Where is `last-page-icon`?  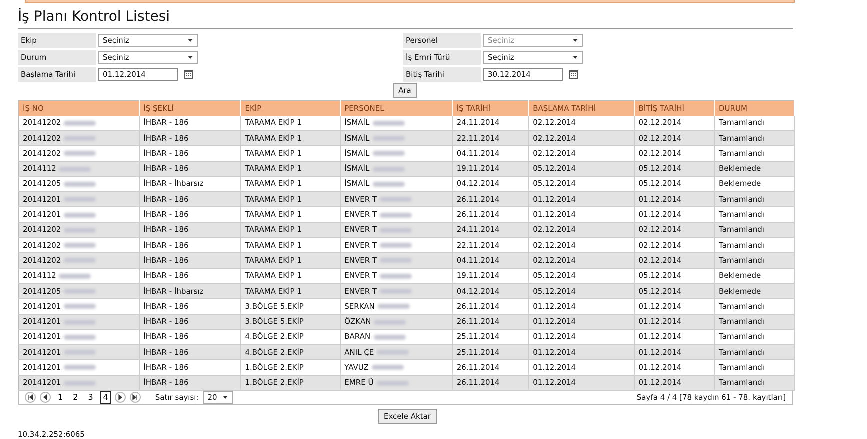 last-page-icon is located at coordinates (135, 397).